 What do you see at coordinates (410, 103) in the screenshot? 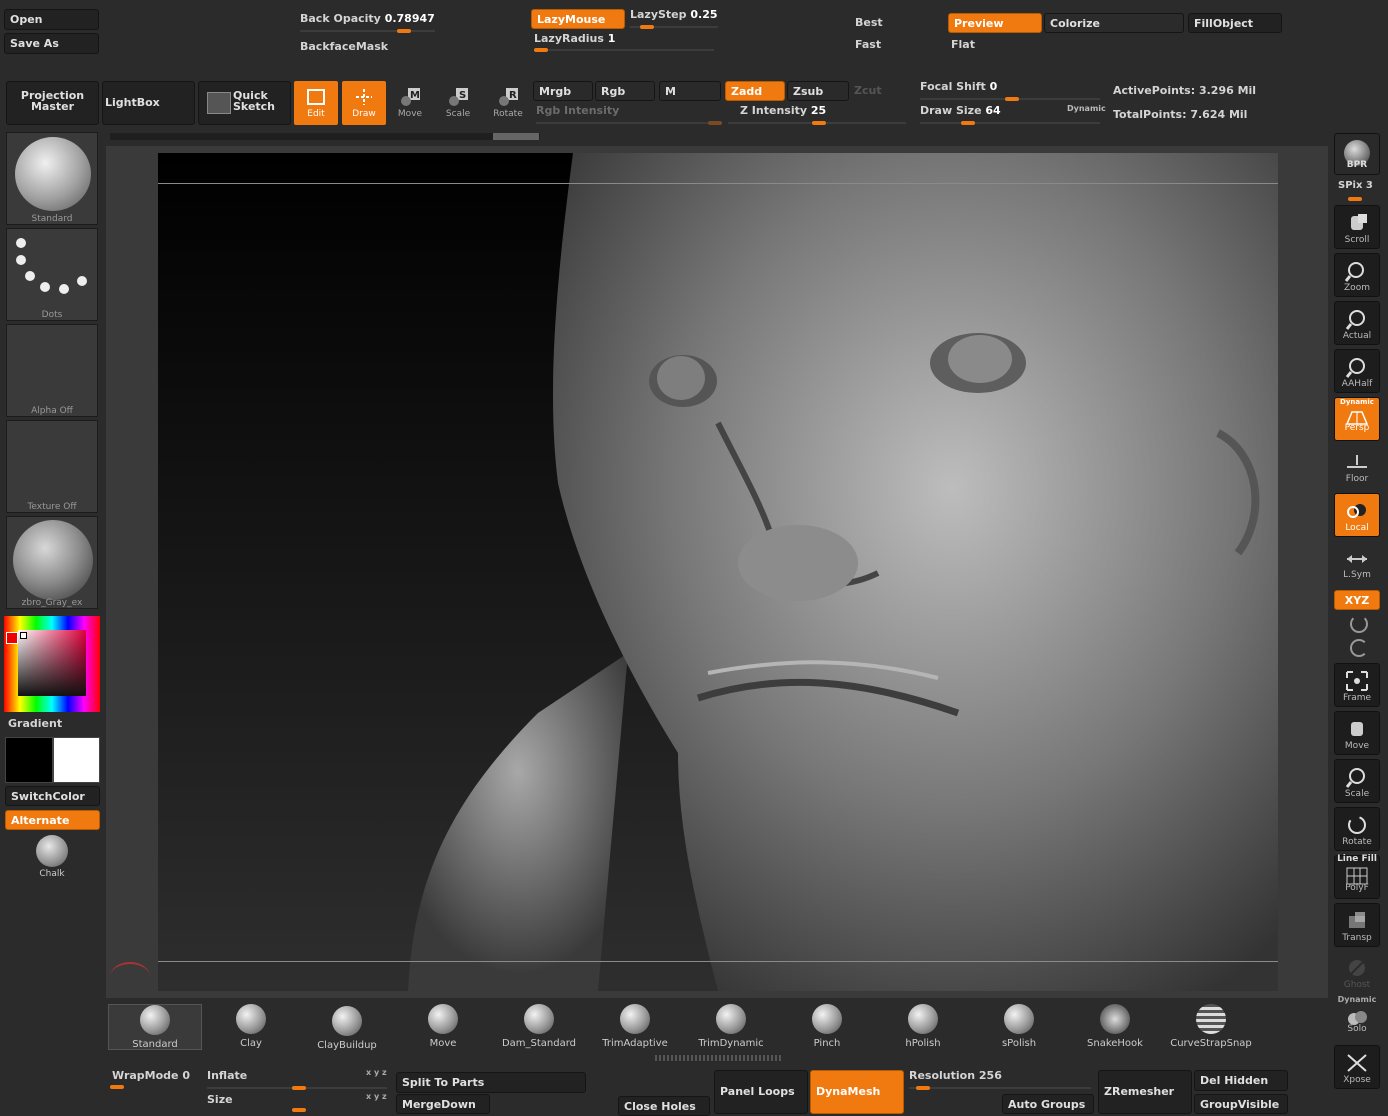
I see `move-mode-button: M Move` at bounding box center [410, 103].